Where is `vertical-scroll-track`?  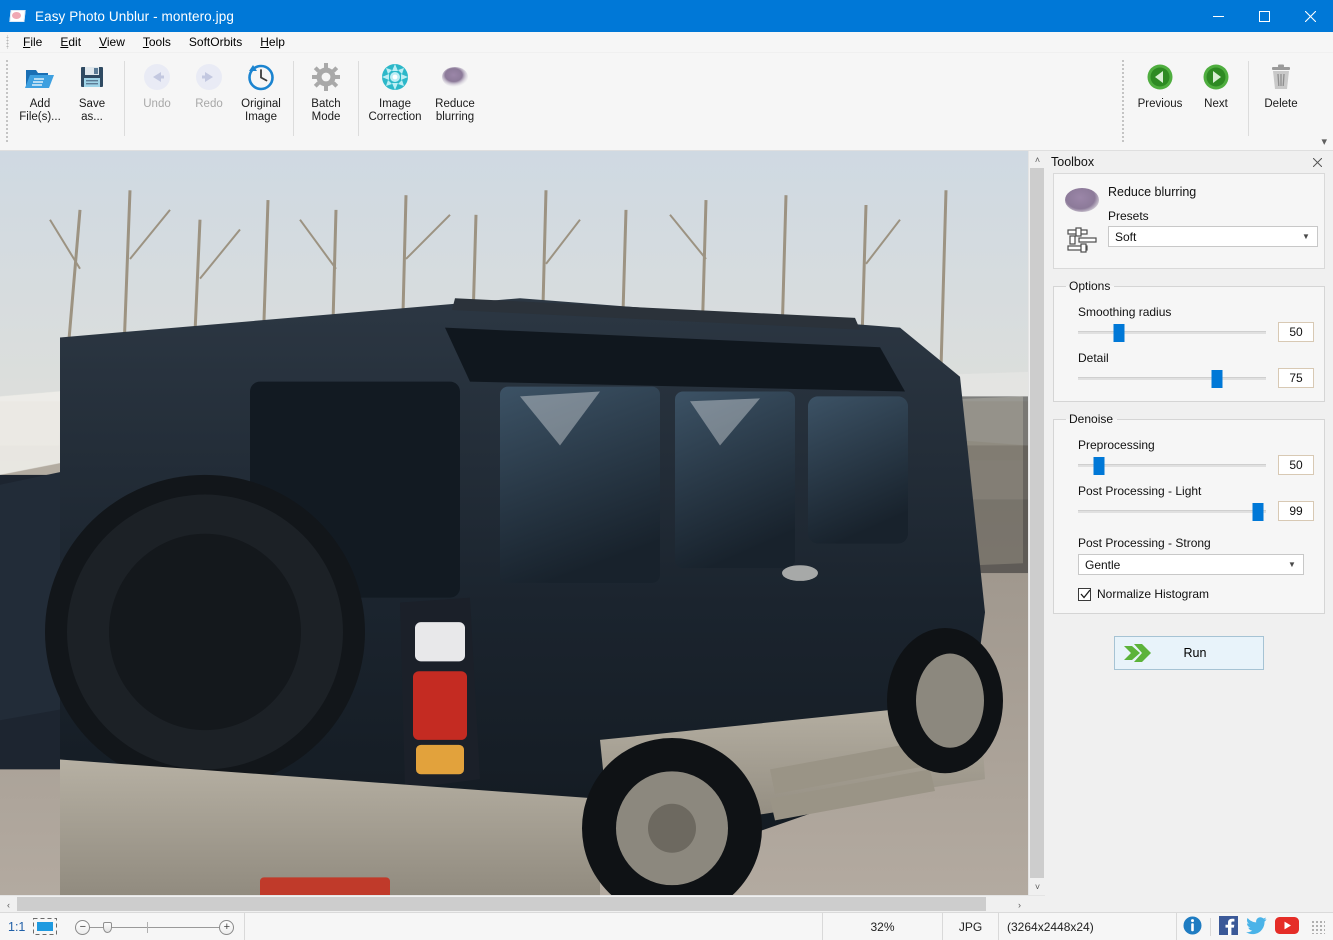
vertical-scroll-track is located at coordinates (1037, 523).